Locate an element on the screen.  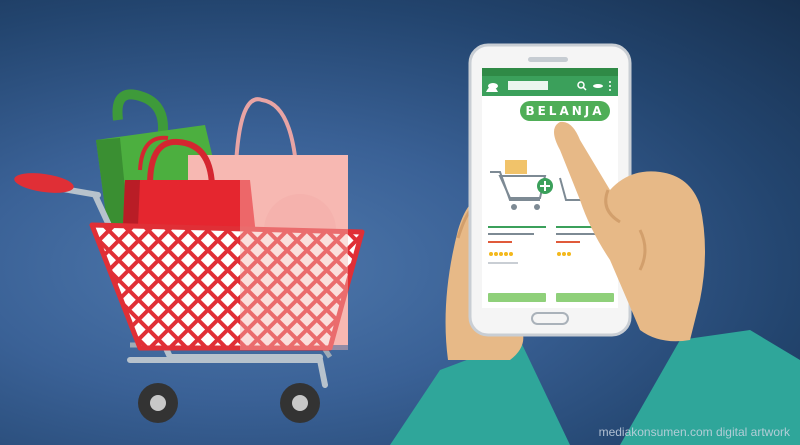
cart-wheel-right is located at coordinates (300, 403).